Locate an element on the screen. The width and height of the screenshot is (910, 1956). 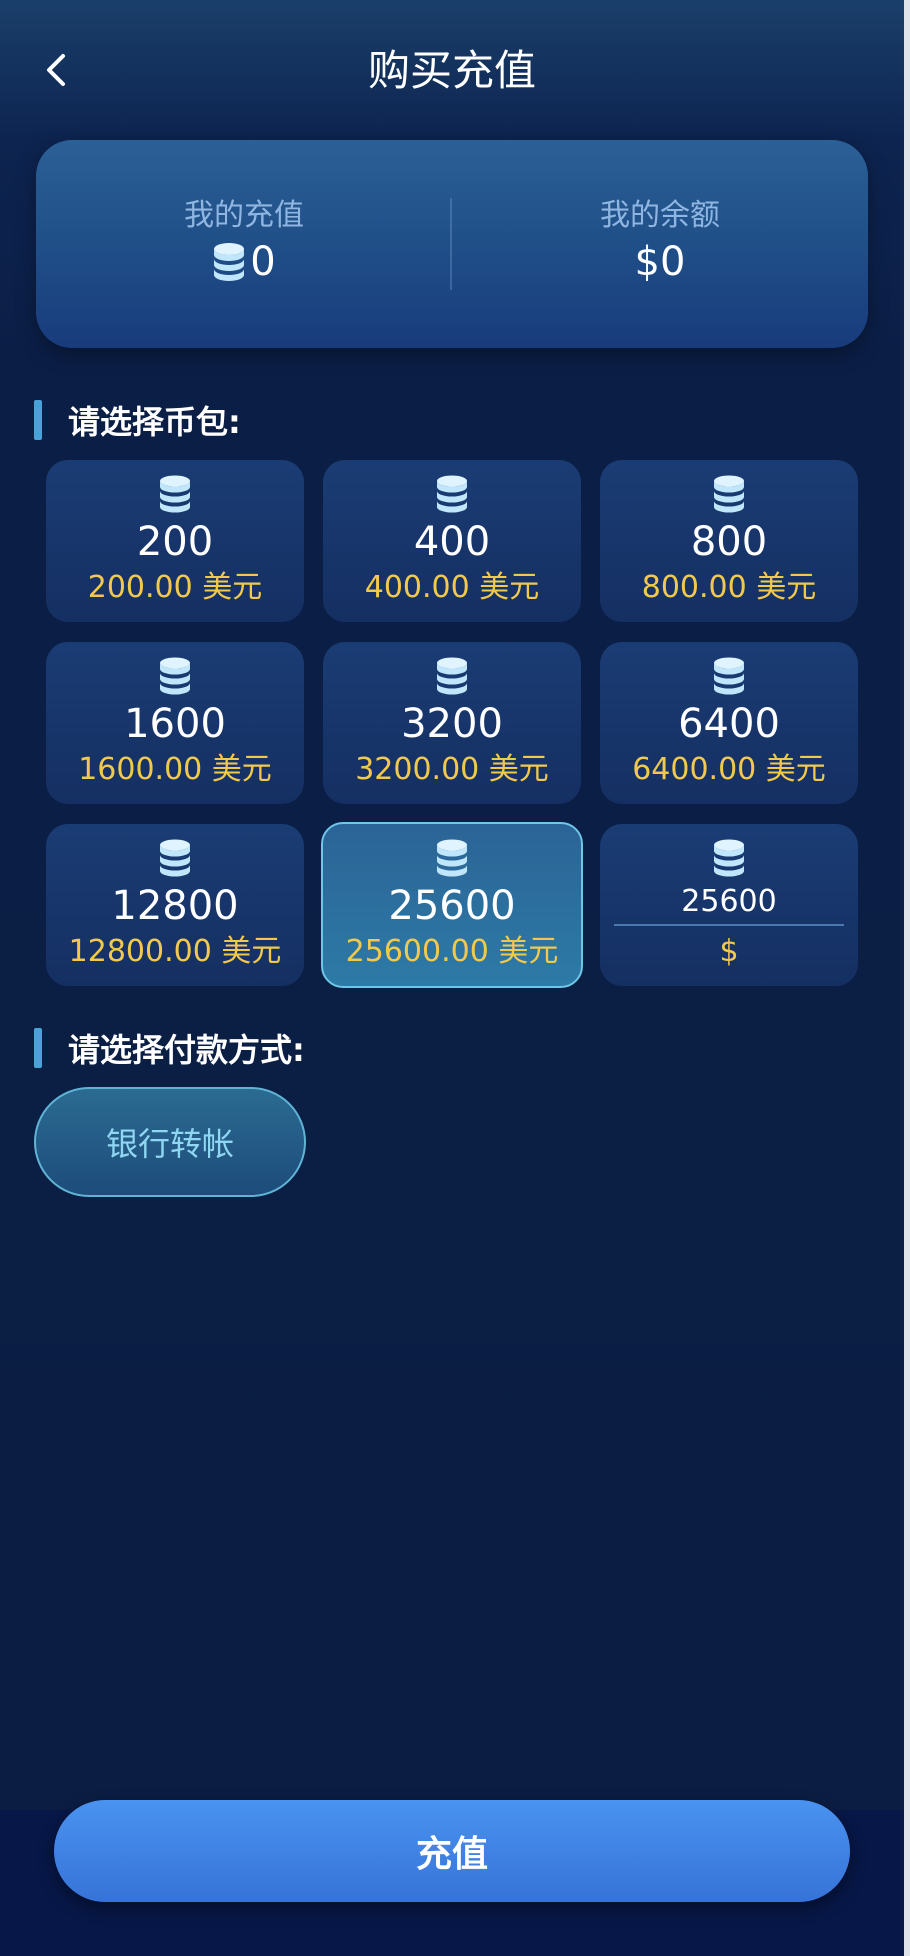
package-coins: 1600 is located at coordinates (175, 724).